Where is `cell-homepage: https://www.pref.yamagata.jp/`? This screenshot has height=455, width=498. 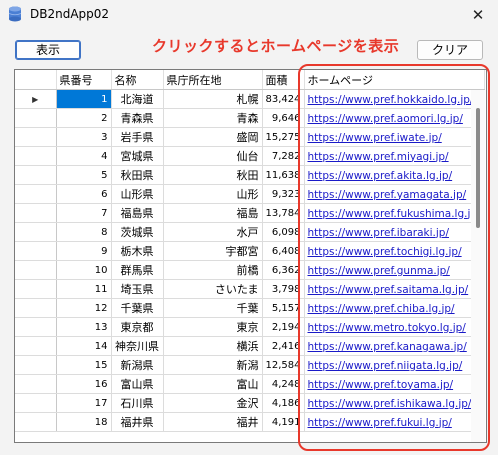
cell-homepage: https://www.pref.yamagata.jp/ is located at coordinates (394, 194).